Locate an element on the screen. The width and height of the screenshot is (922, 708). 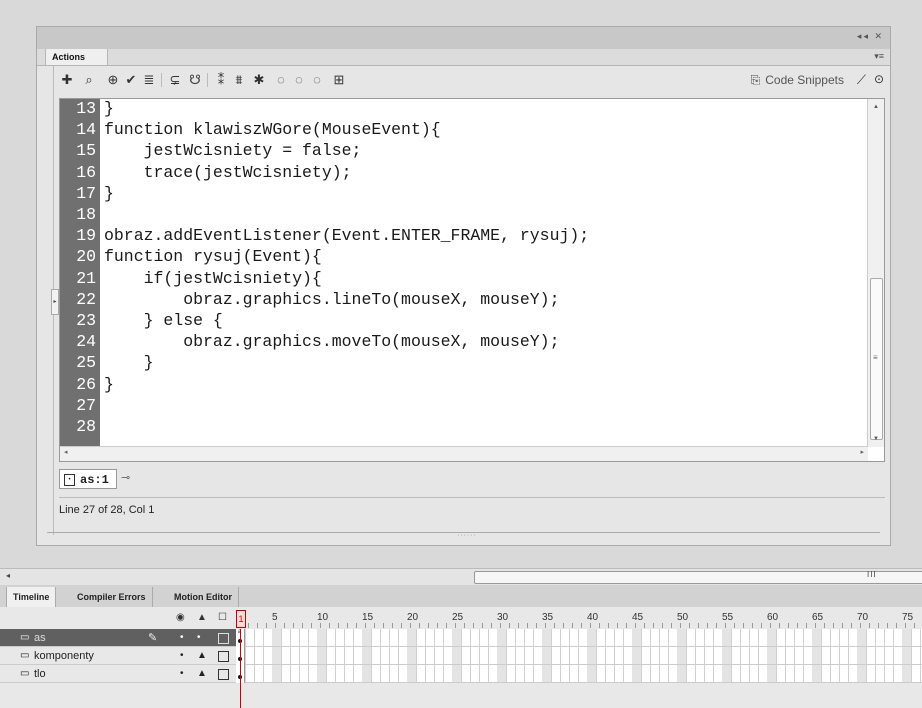
tab-timeline: Timeline is located at coordinates (31, 597).